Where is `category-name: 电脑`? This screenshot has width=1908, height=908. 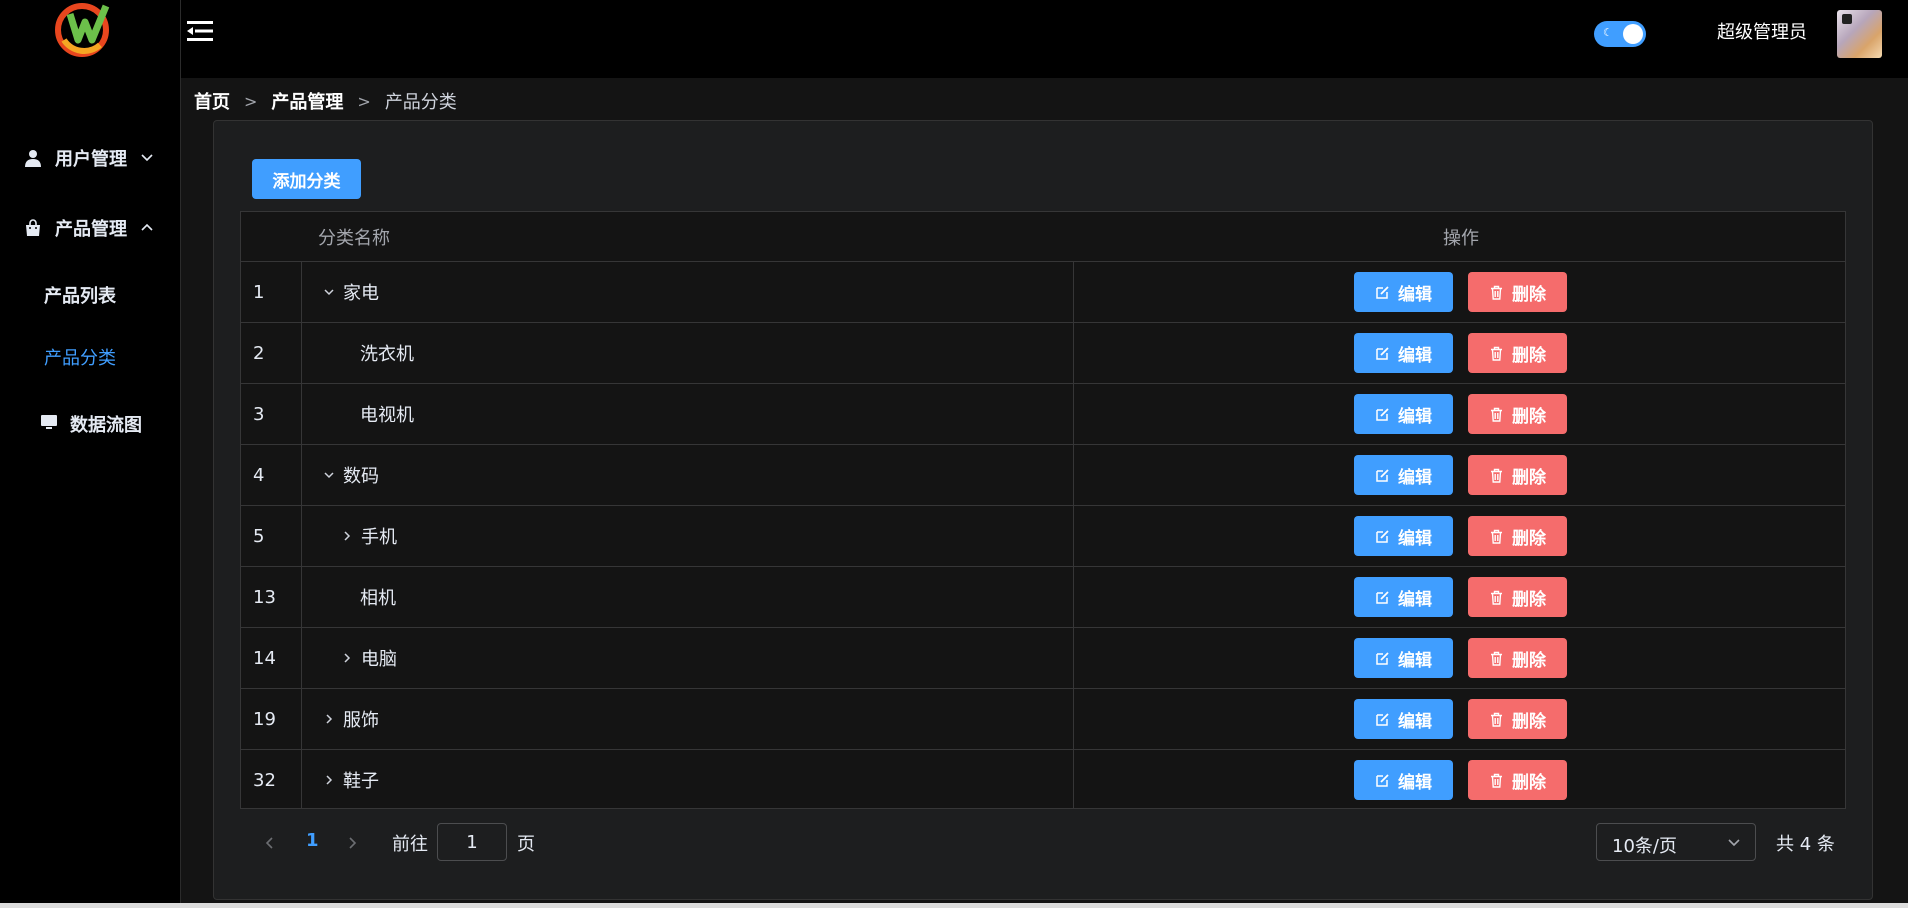 category-name: 电脑 is located at coordinates (379, 659).